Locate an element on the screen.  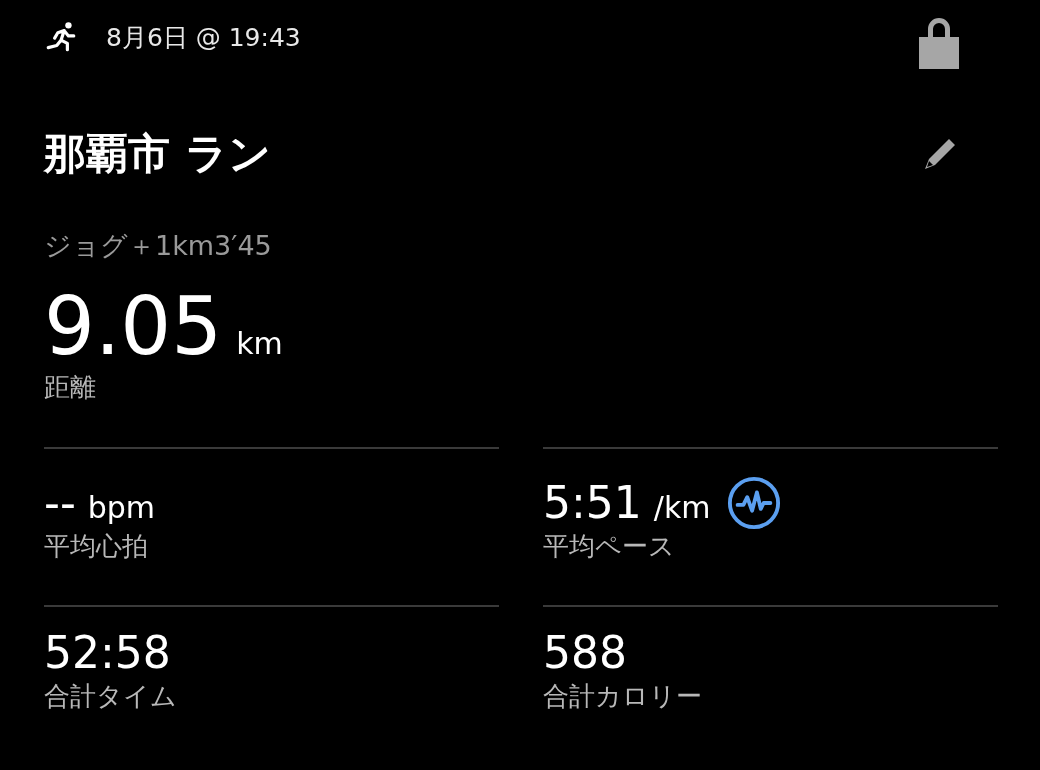
distance-label: 距離 is located at coordinates (70, 387).